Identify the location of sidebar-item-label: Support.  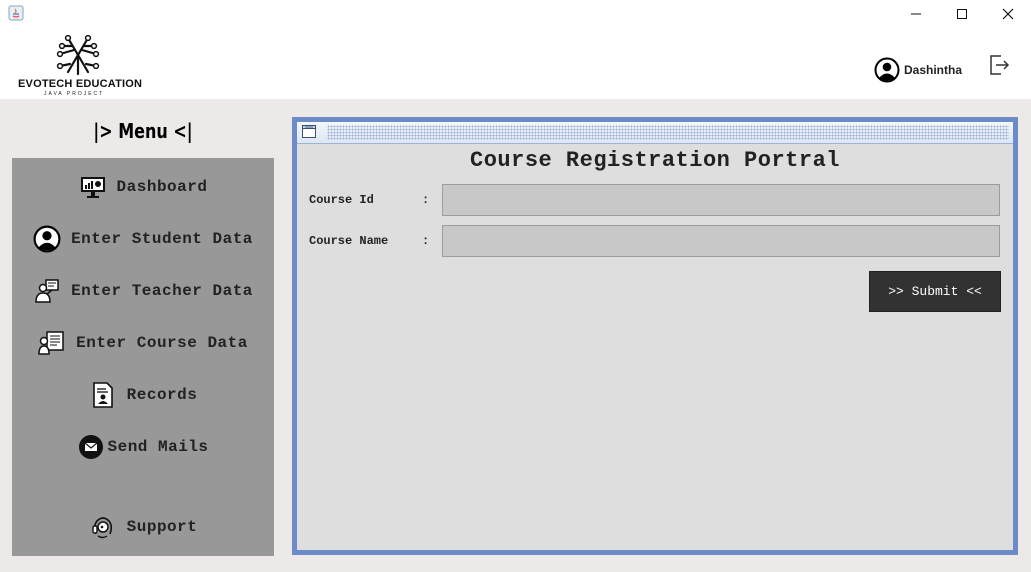
(162, 527).